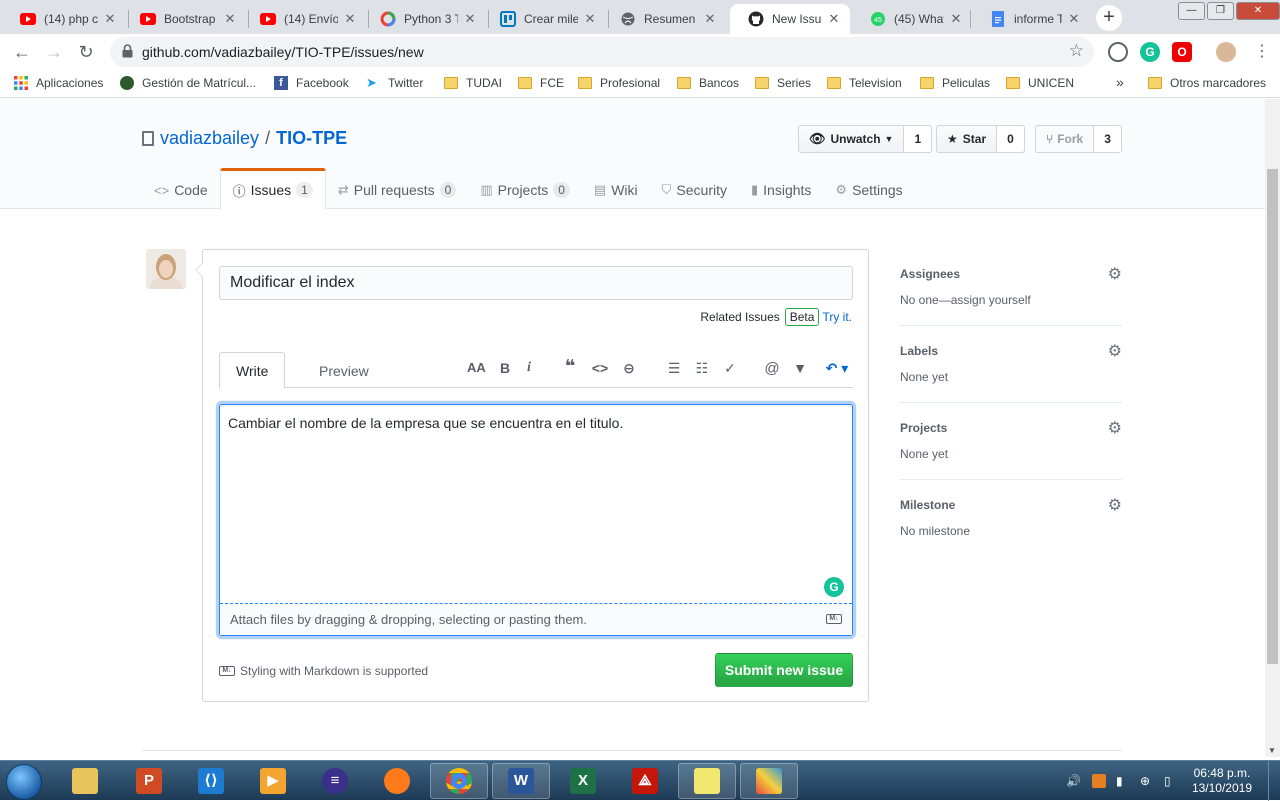 The height and width of the screenshot is (801, 1280). Describe the element at coordinates (1076, 51) in the screenshot. I see `bookmark-star-icon: ☆` at that location.